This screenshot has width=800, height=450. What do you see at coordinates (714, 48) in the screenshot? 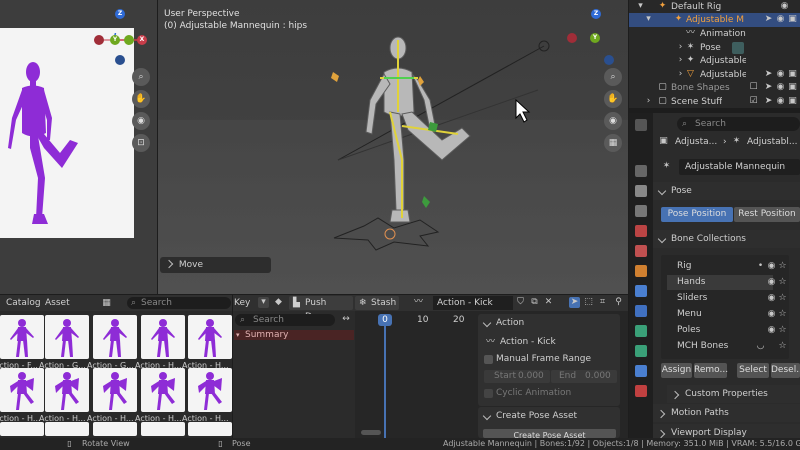
I see `outliner-row-pose: › ✶ Pose` at bounding box center [714, 48].